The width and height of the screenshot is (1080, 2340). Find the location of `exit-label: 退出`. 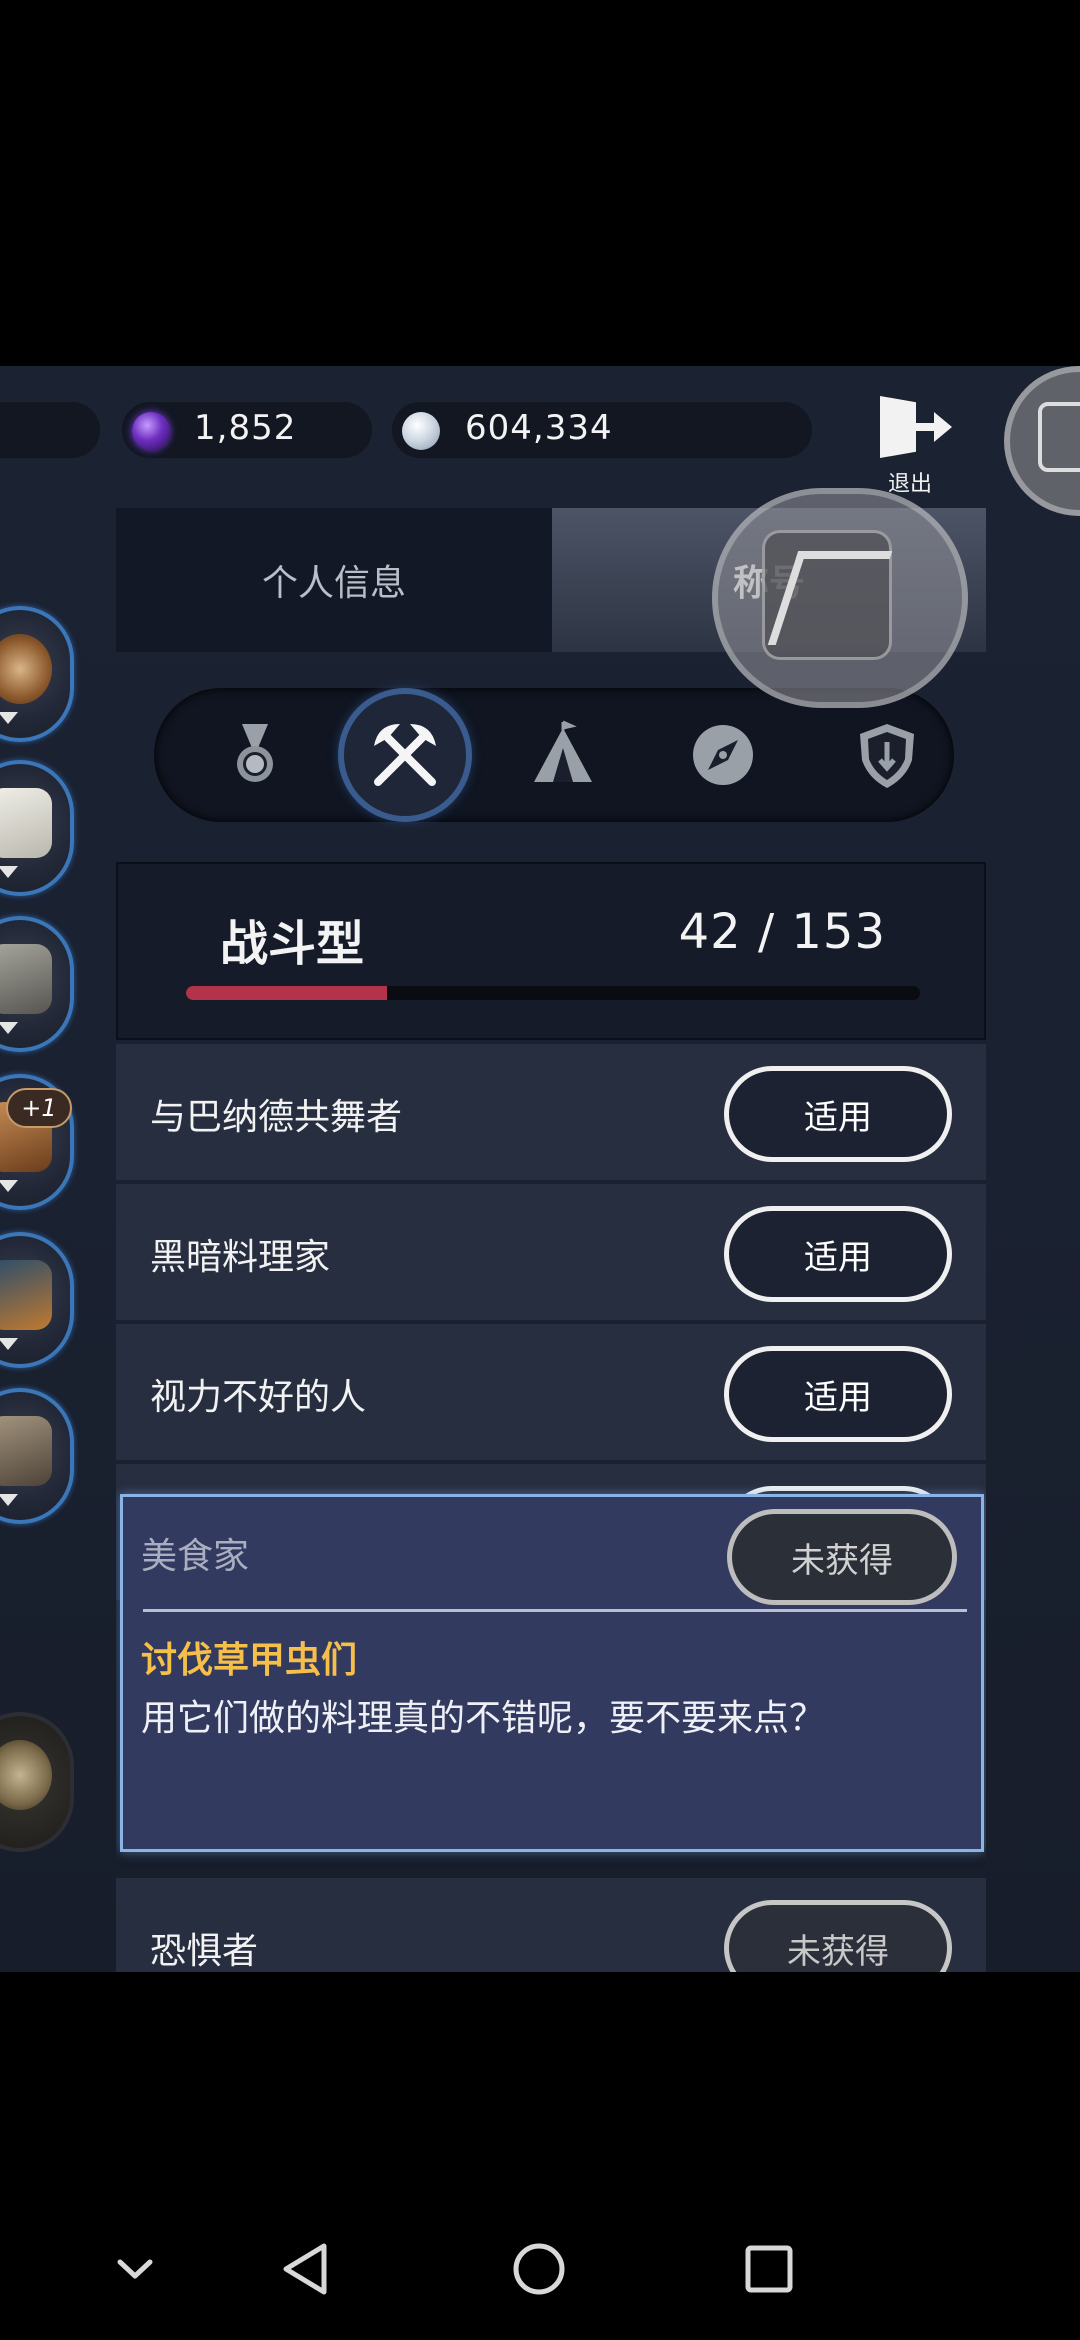

exit-label: 退出 is located at coordinates (910, 484).